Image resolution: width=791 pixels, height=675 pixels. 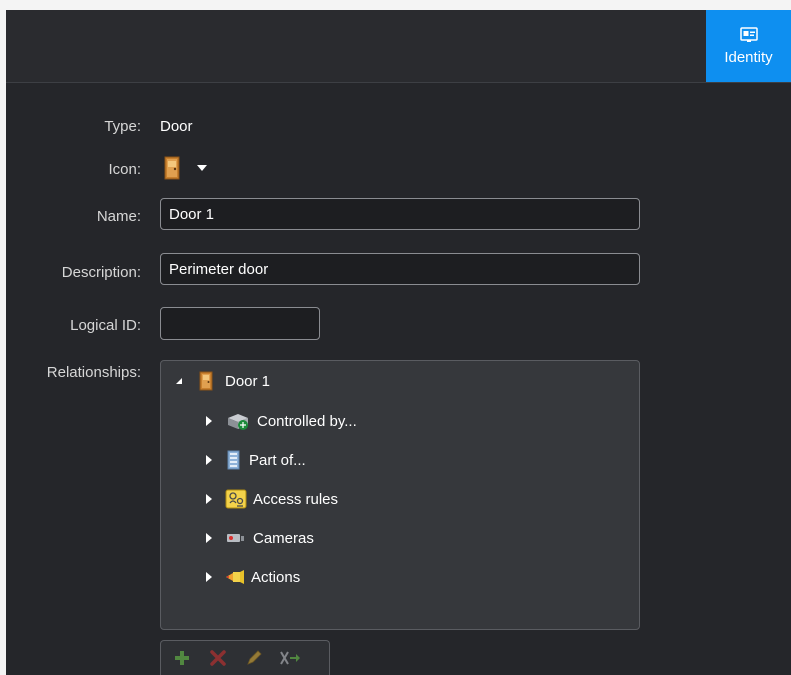 I want to click on name-label: Name:, so click(x=118, y=216).